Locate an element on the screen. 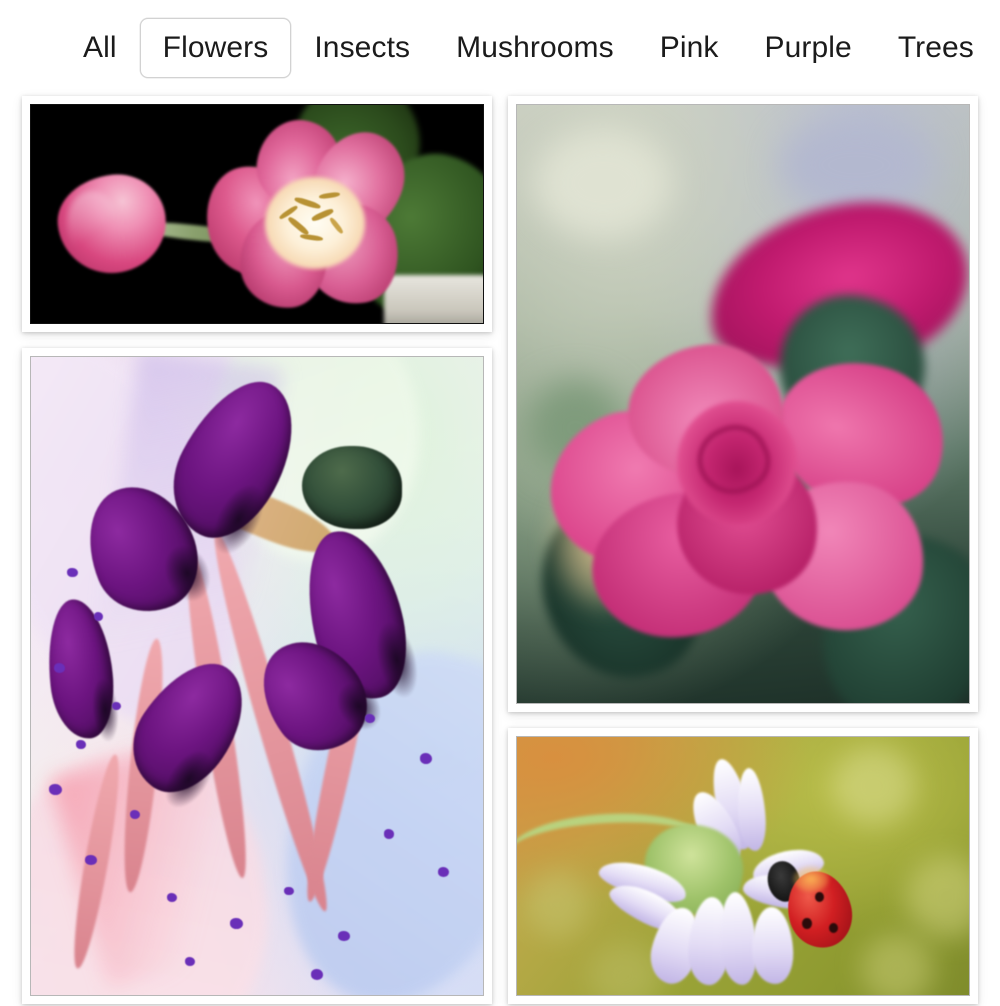  photo-ladybug is located at coordinates (743, 866).